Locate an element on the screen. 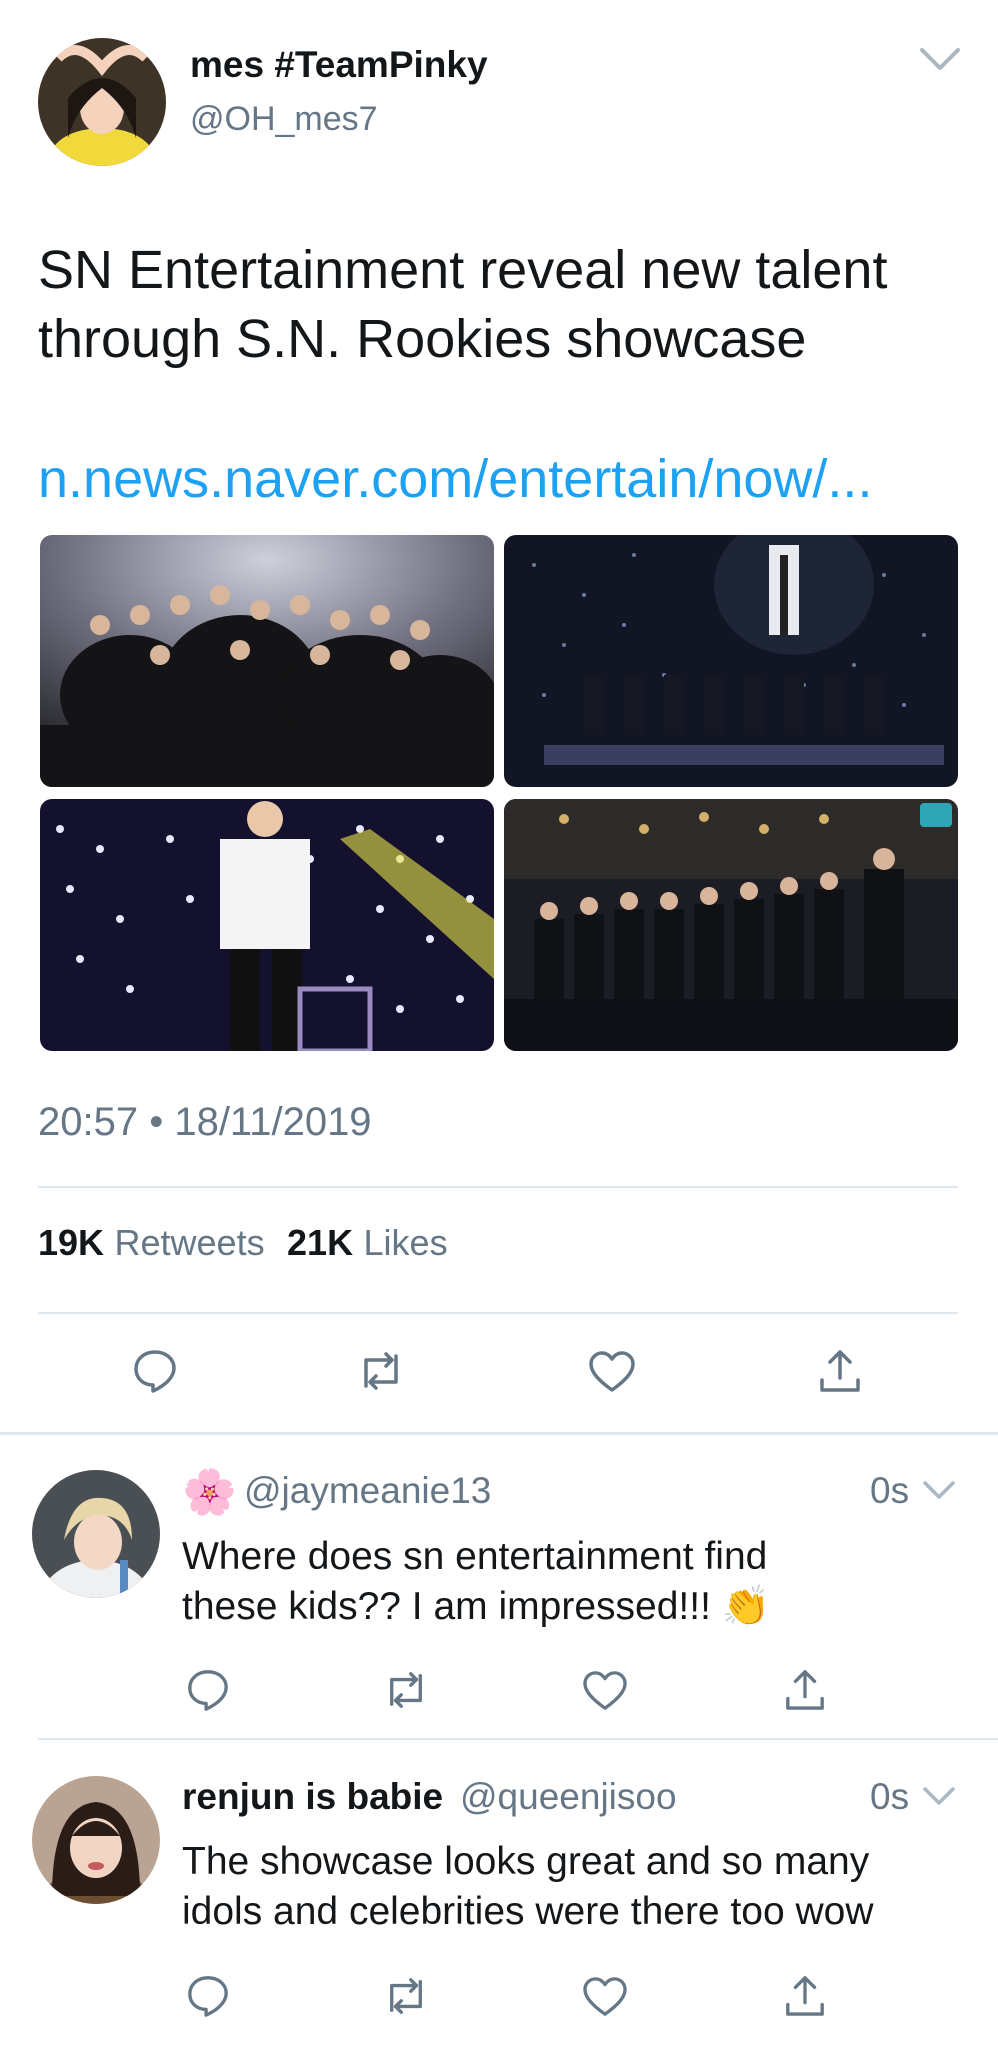 This screenshot has height=2048, width=998. reply-handle: @queenjisoo is located at coordinates (568, 1797).